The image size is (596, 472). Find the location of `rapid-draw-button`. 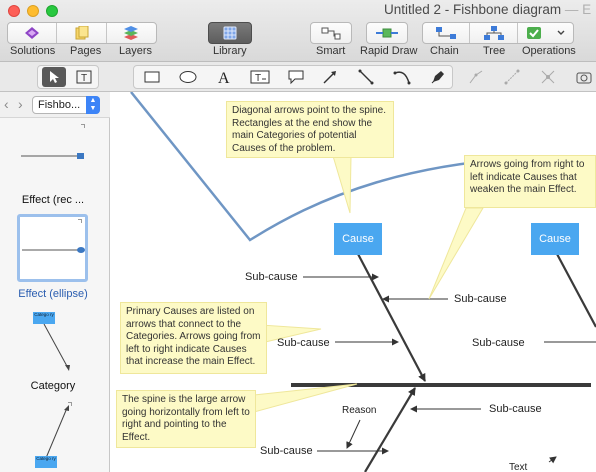

rapid-draw-button is located at coordinates (387, 33).